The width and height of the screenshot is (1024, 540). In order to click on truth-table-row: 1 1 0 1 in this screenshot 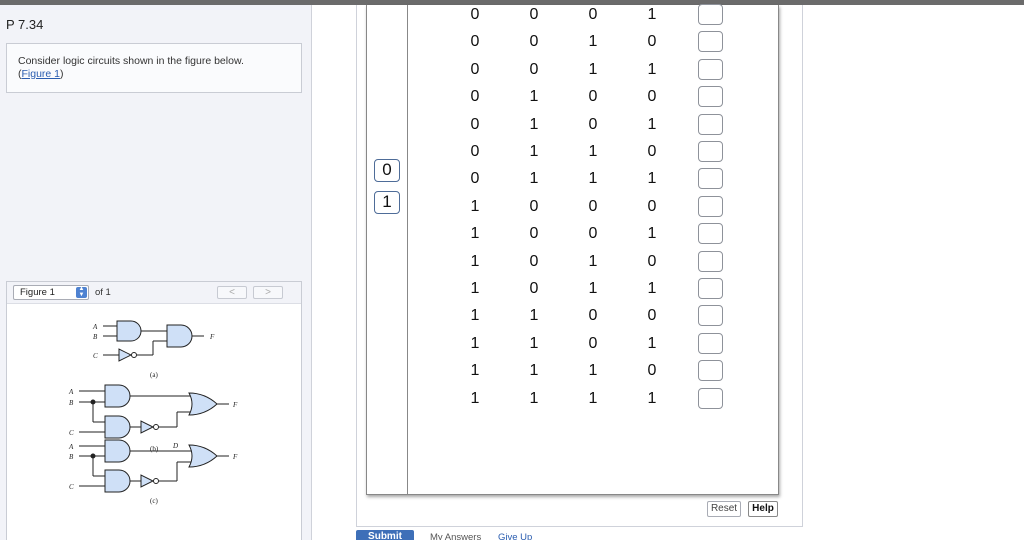, I will do `click(512, 343)`.